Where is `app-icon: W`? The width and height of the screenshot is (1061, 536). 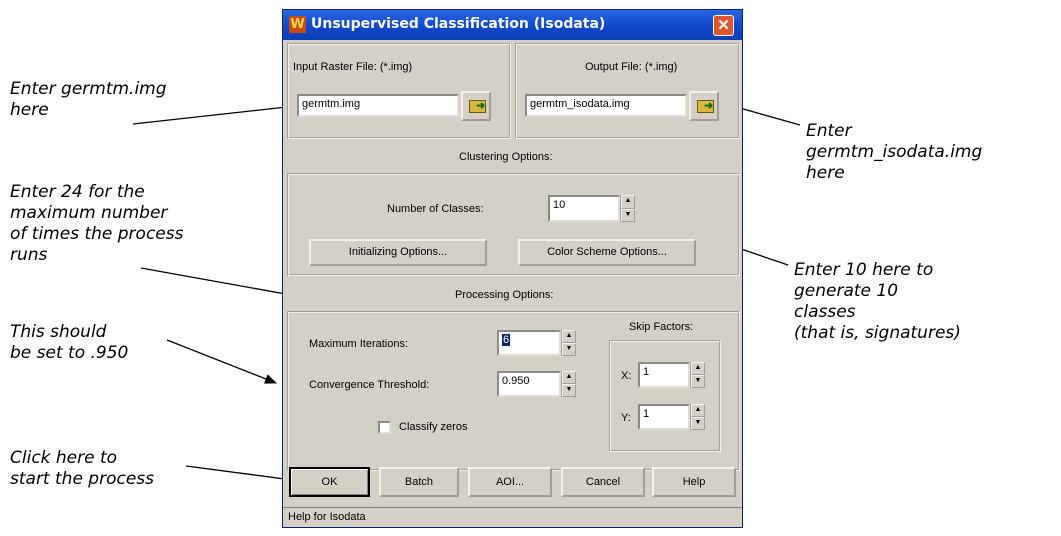 app-icon: W is located at coordinates (297, 24).